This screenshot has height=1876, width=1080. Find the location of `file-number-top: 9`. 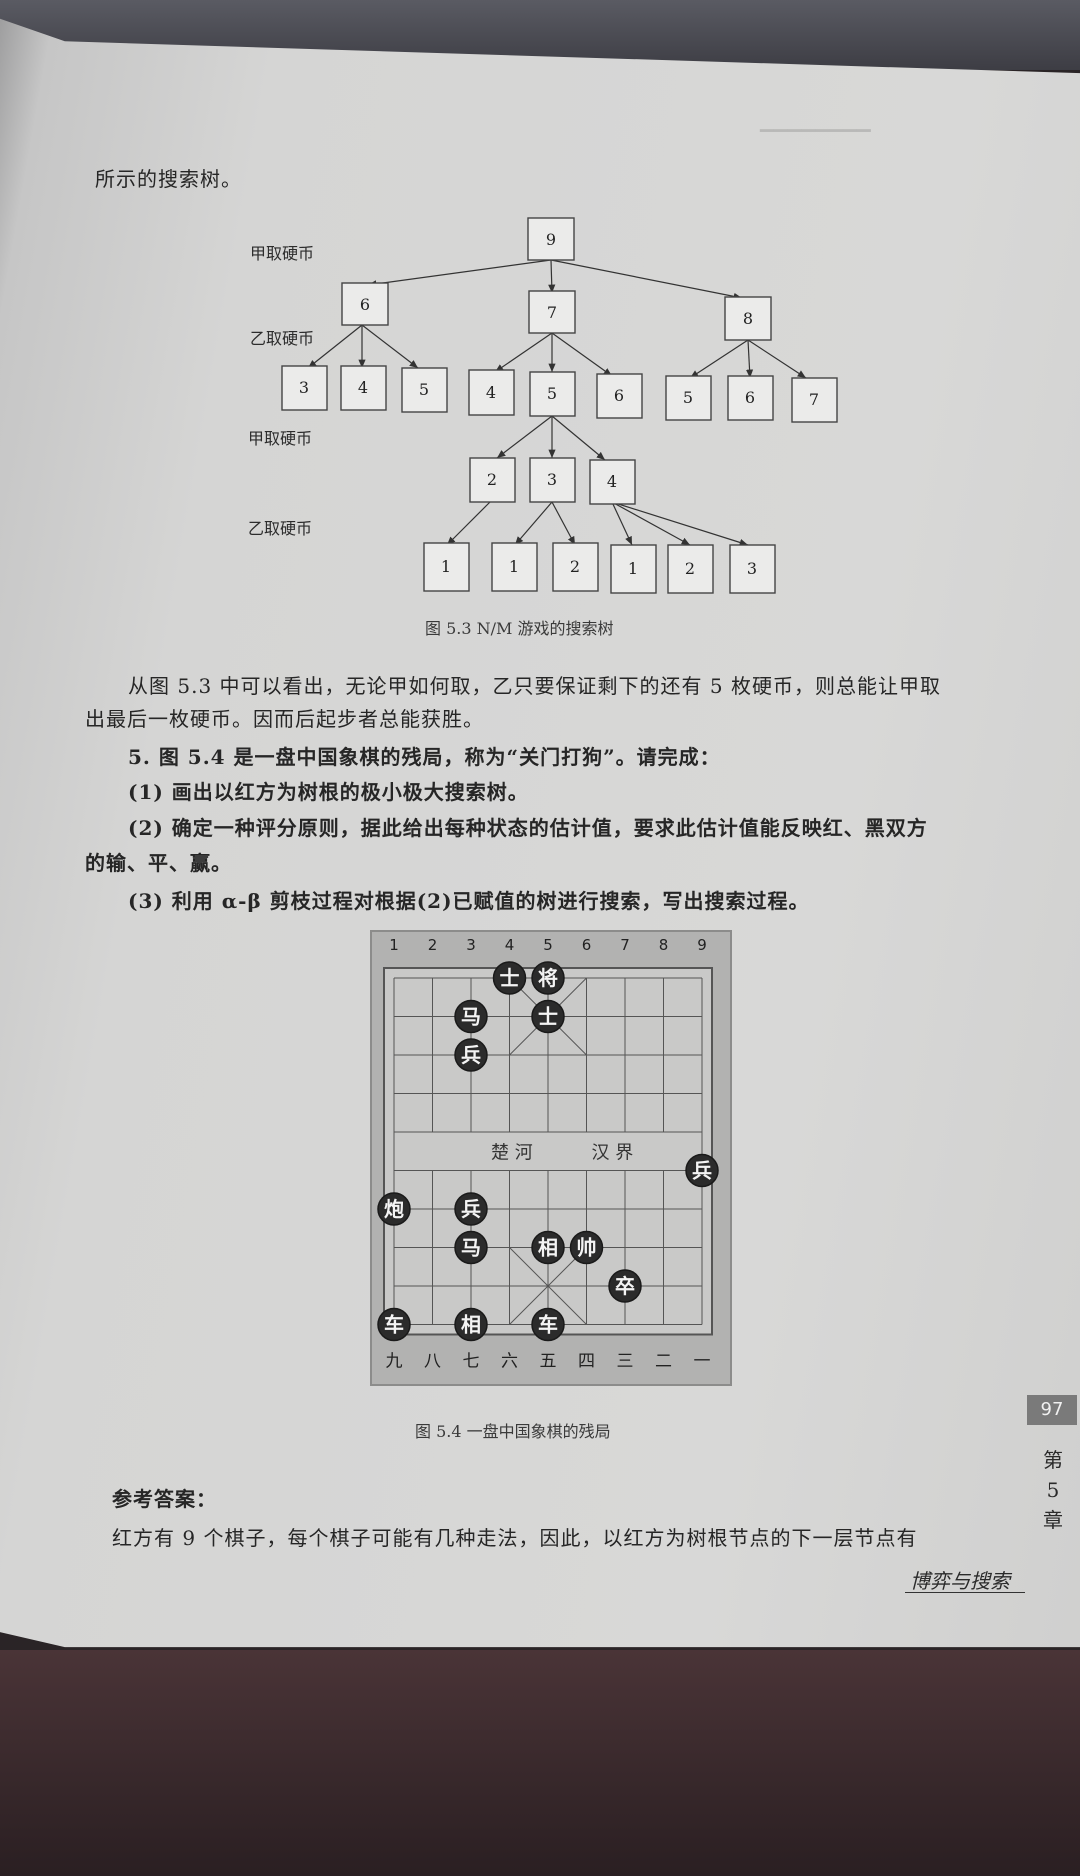

file-number-top: 9 is located at coordinates (702, 945).